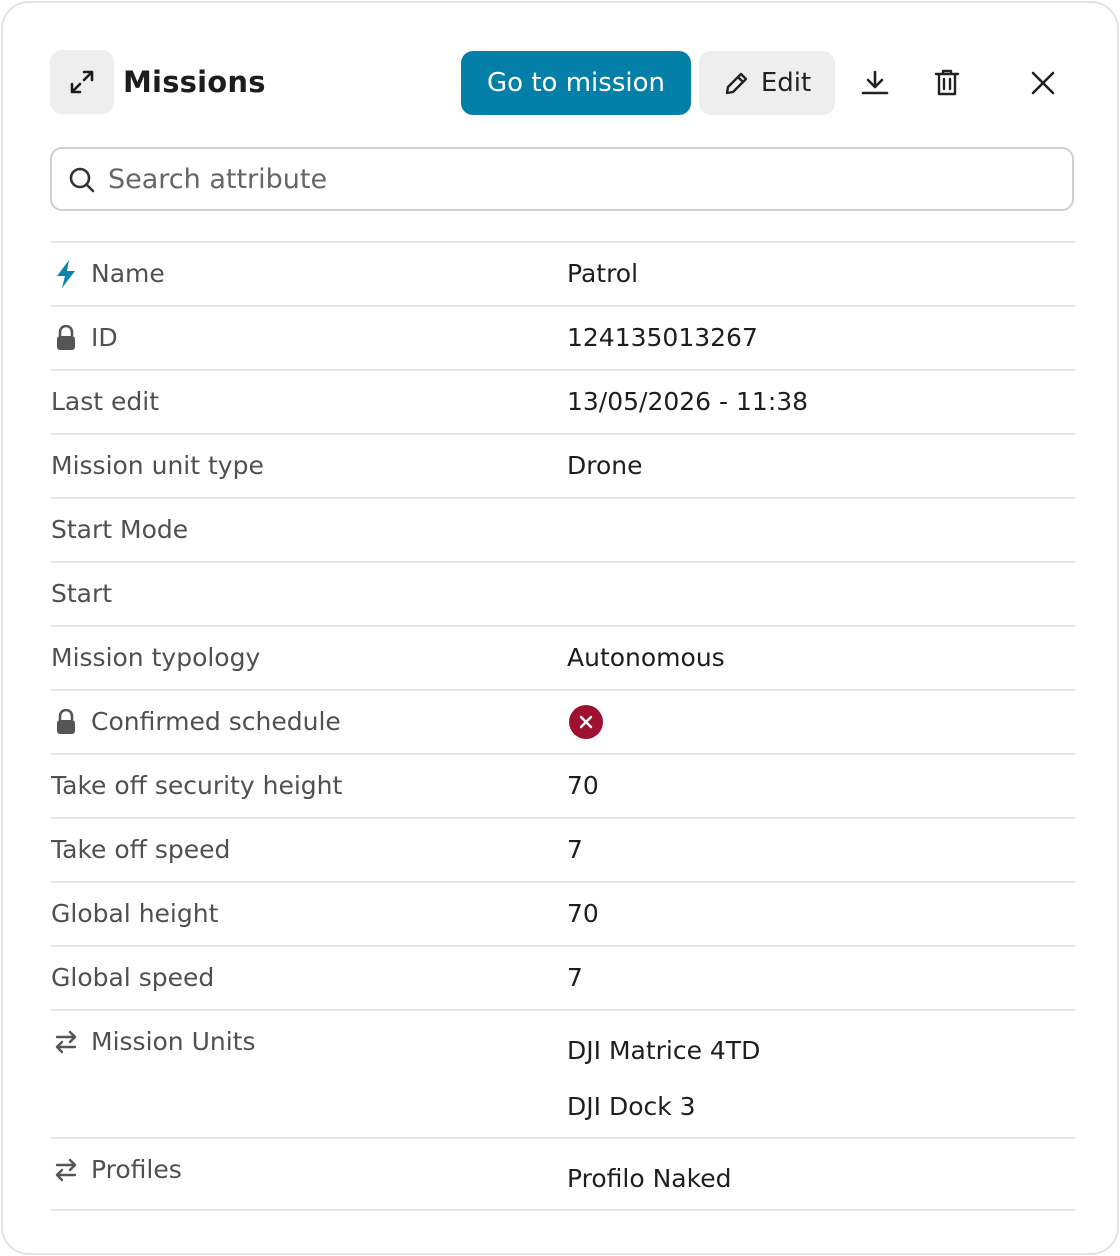  What do you see at coordinates (563, 275) in the screenshot?
I see `table-row: Name Patrol` at bounding box center [563, 275].